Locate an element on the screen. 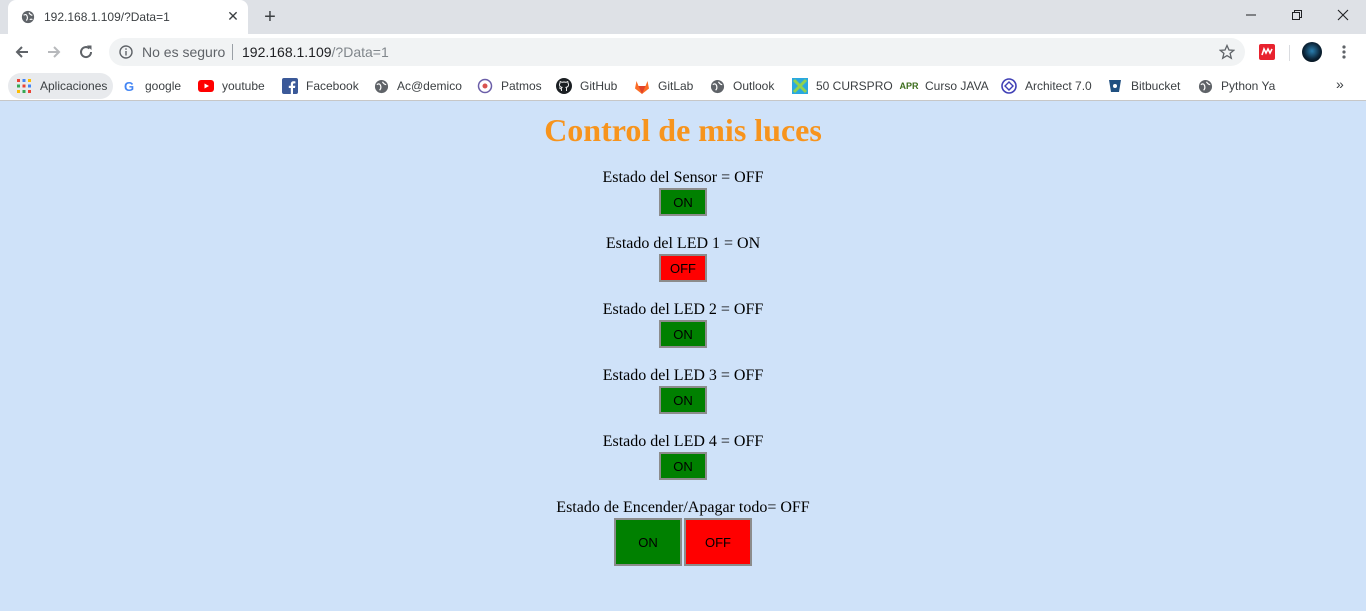 The height and width of the screenshot is (611, 1366). architect-icon is located at coordinates (1009, 86).